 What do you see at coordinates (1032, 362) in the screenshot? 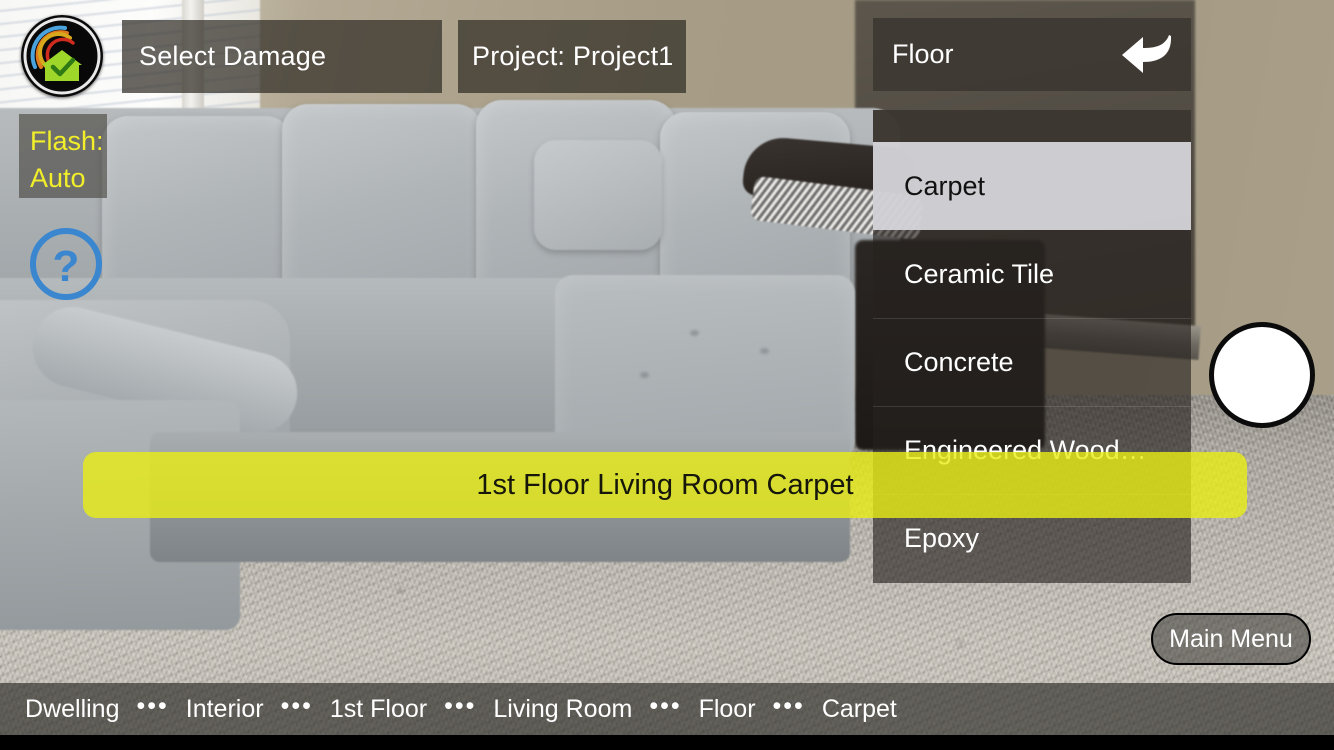
I see `dropdown-item-concrete: Concrete` at bounding box center [1032, 362].